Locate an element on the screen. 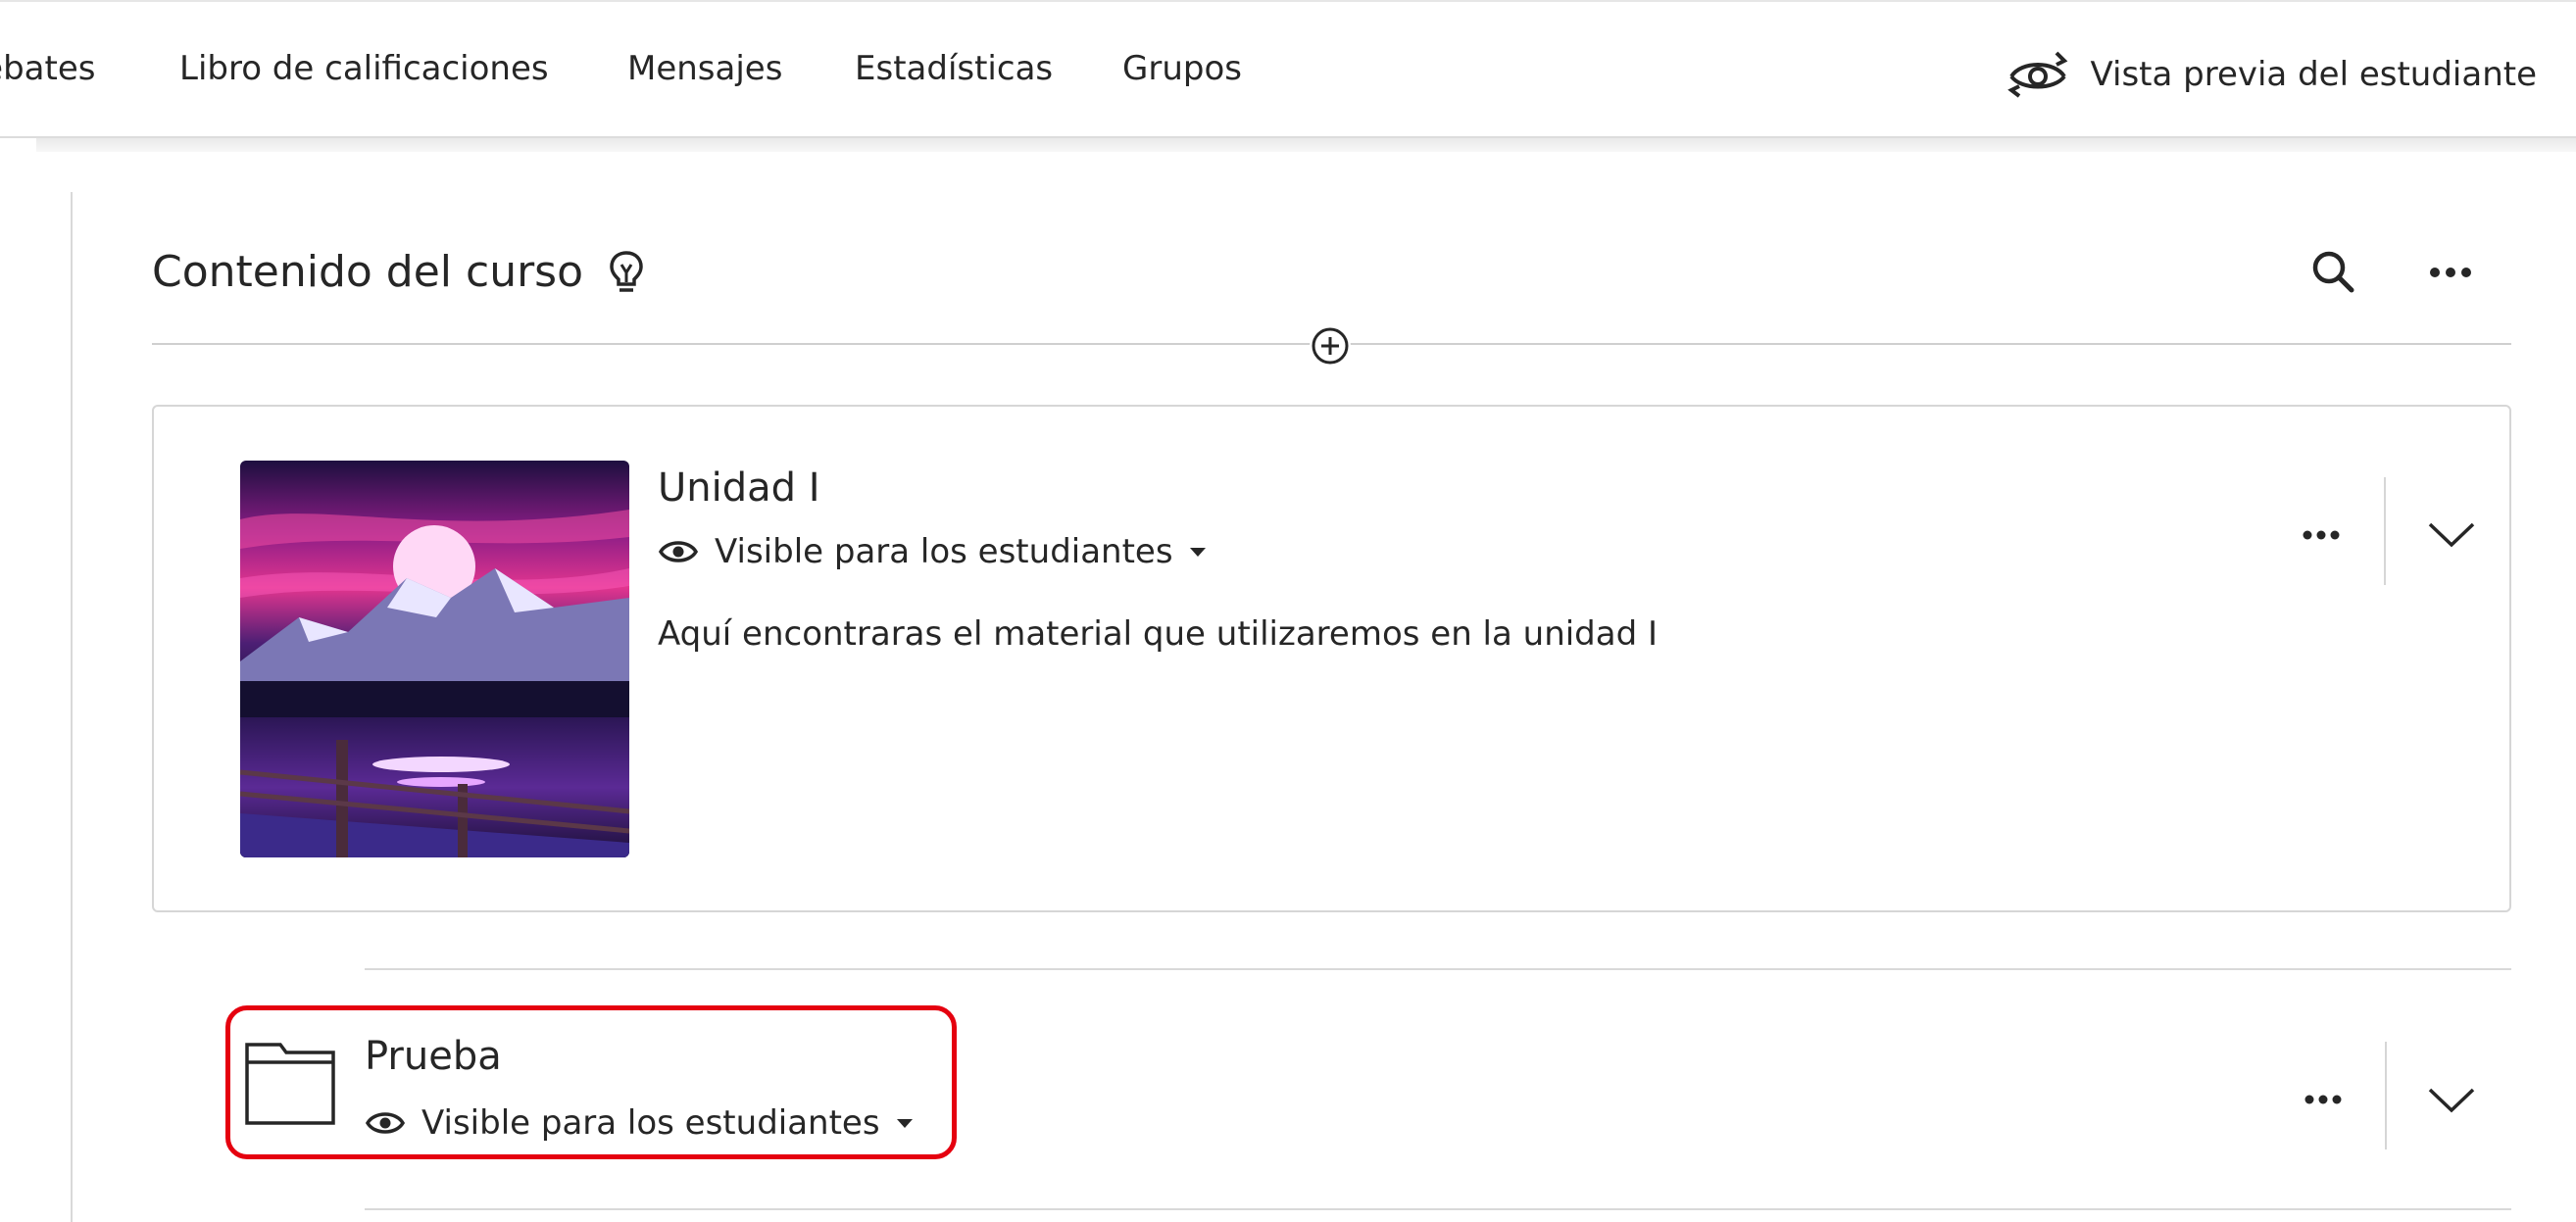 This screenshot has height=1222, width=2576. plus-circle-icon is located at coordinates (1330, 346).